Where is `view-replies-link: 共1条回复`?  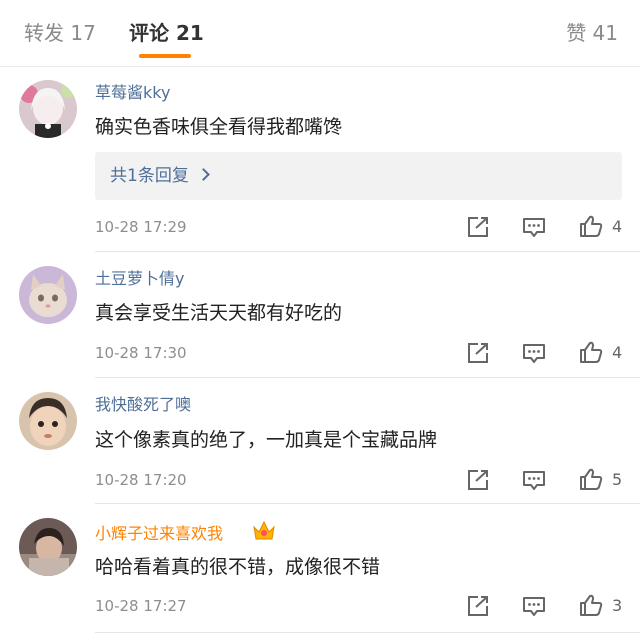
view-replies-link: 共1条回复 is located at coordinates (160, 176).